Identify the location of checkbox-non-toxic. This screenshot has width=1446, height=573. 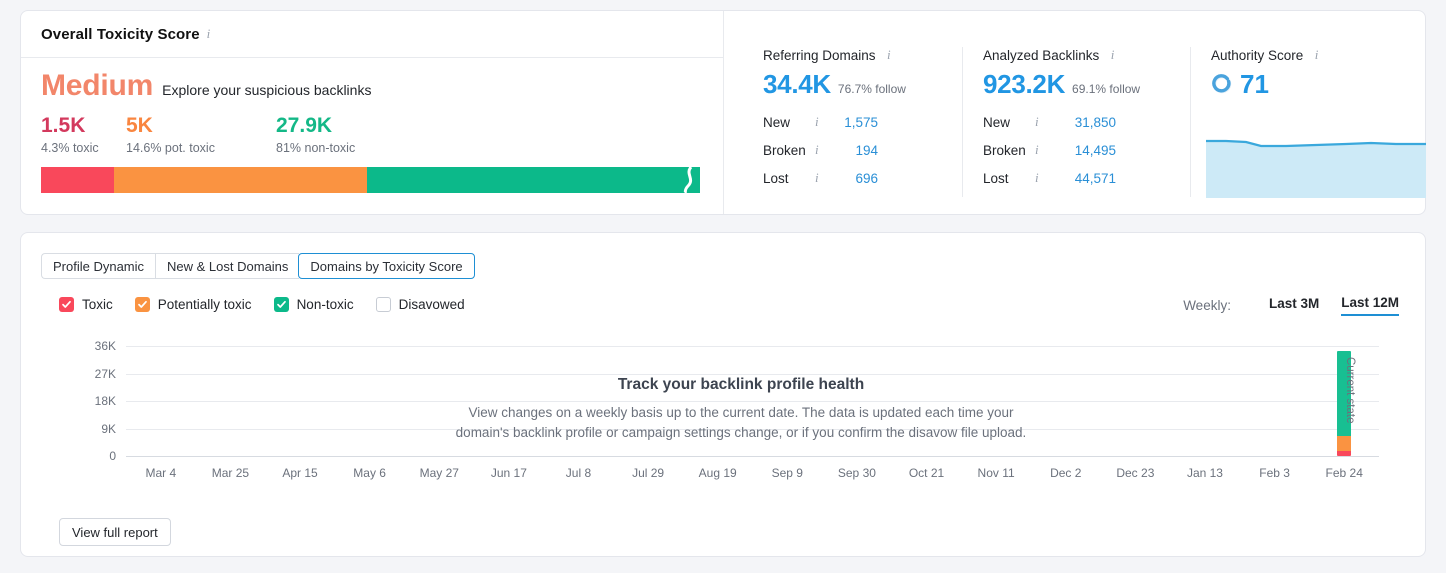
(281, 304).